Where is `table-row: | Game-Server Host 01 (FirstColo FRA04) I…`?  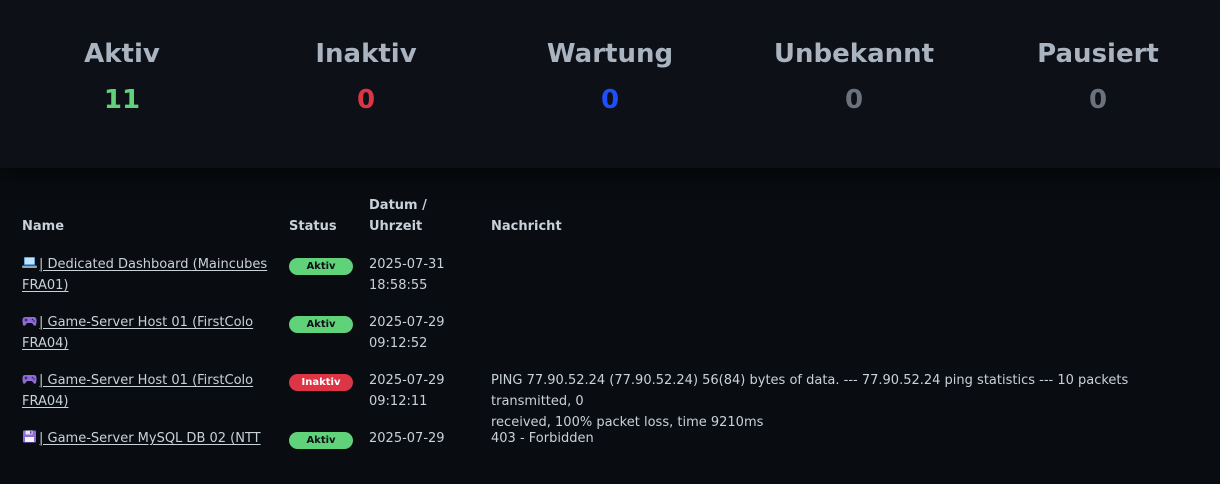 table-row: | Game-Server Host 01 (FirstColo FRA04) I… is located at coordinates (612, 400).